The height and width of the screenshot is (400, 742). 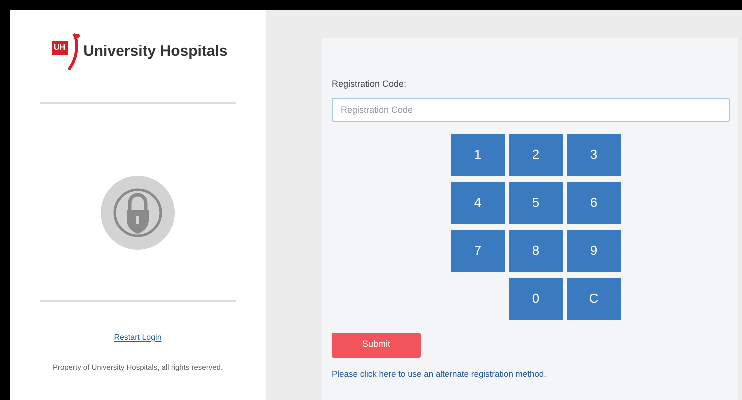 What do you see at coordinates (536, 203) in the screenshot?
I see `keypad-key: 5` at bounding box center [536, 203].